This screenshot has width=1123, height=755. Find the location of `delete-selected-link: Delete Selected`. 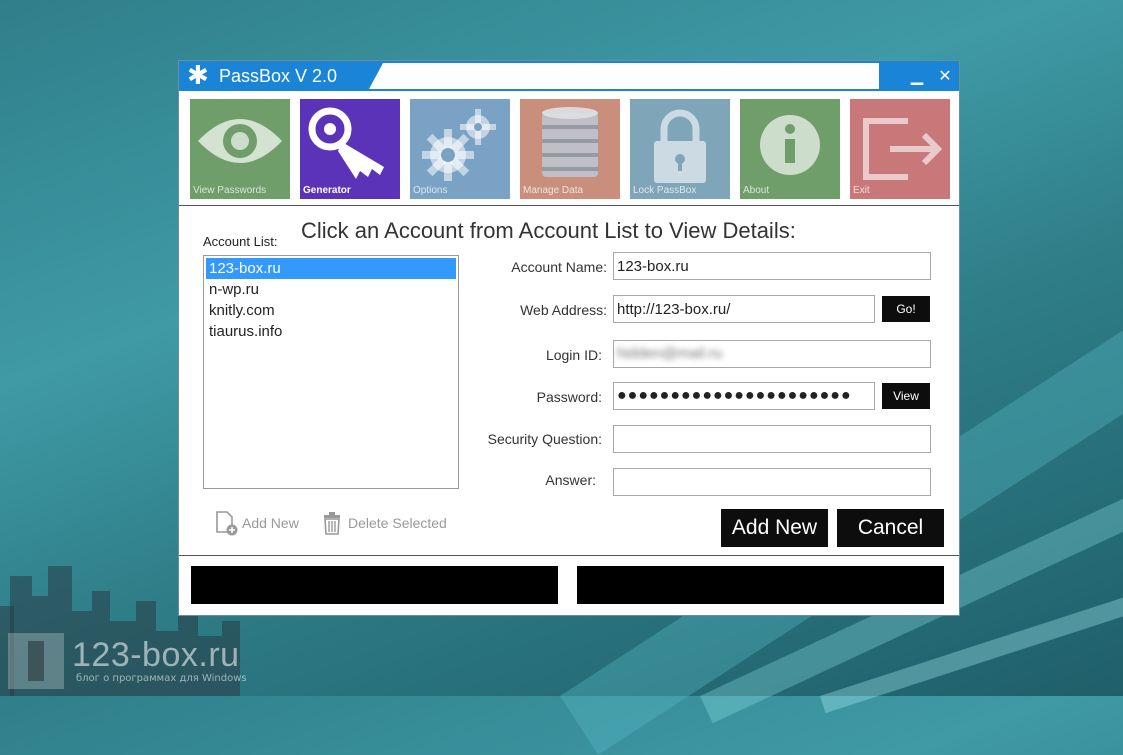

delete-selected-link: Delete Selected is located at coordinates (383, 523).